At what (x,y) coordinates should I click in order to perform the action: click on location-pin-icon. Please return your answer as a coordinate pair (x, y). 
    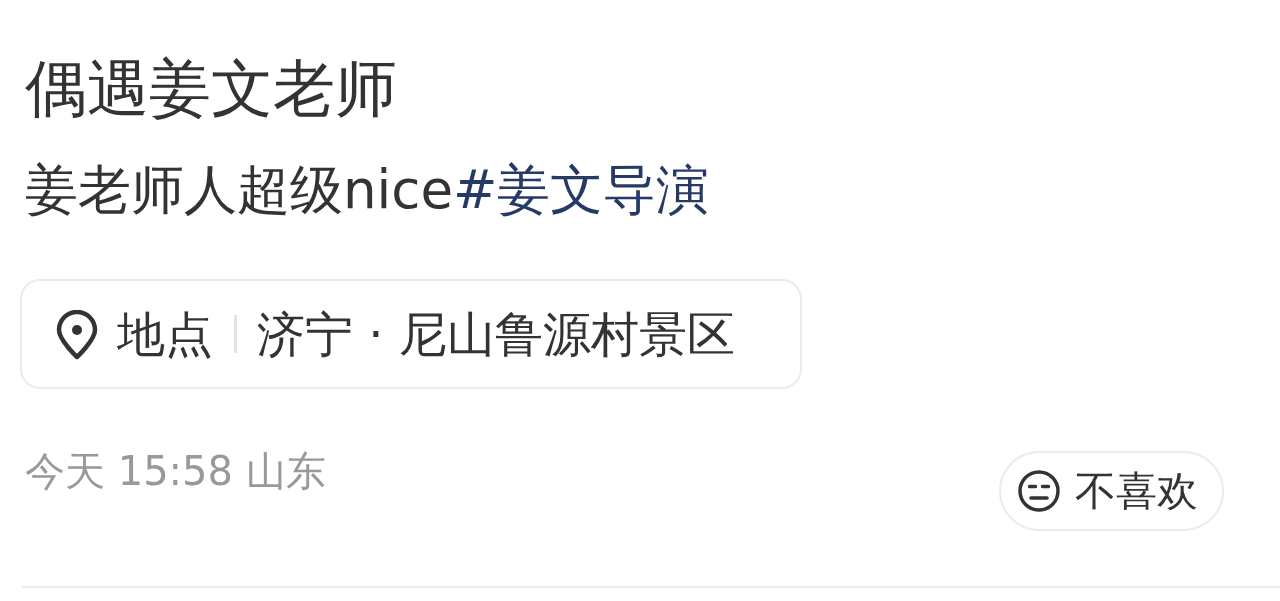
    Looking at the image, I should click on (77, 335).